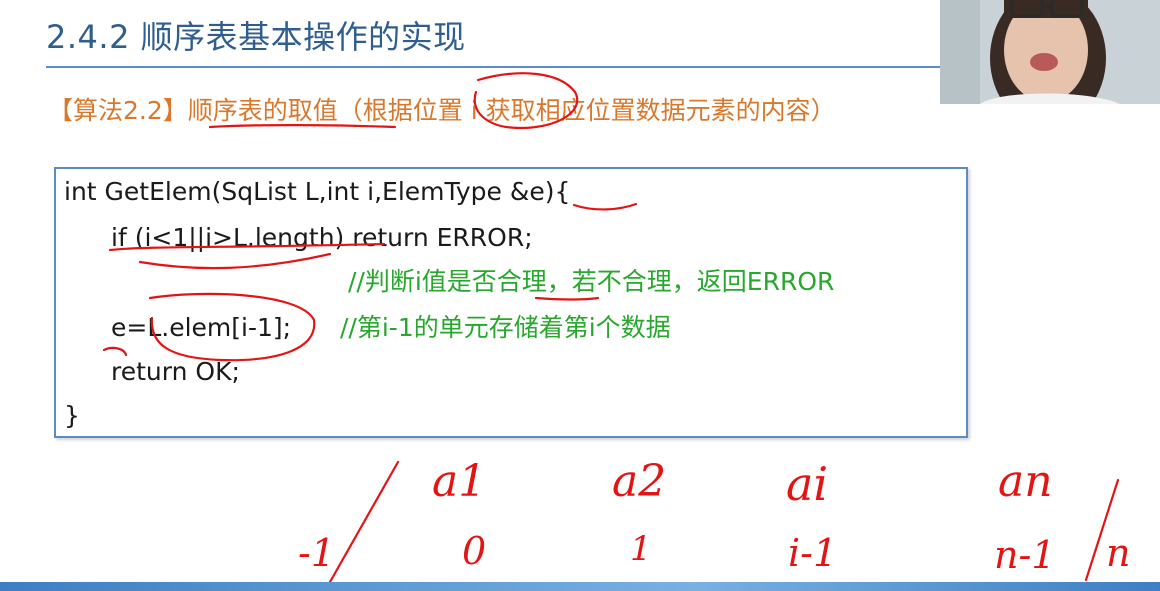 The image size is (1160, 591). What do you see at coordinates (1025, 555) in the screenshot?
I see `ink-index-n-1: n-1` at bounding box center [1025, 555].